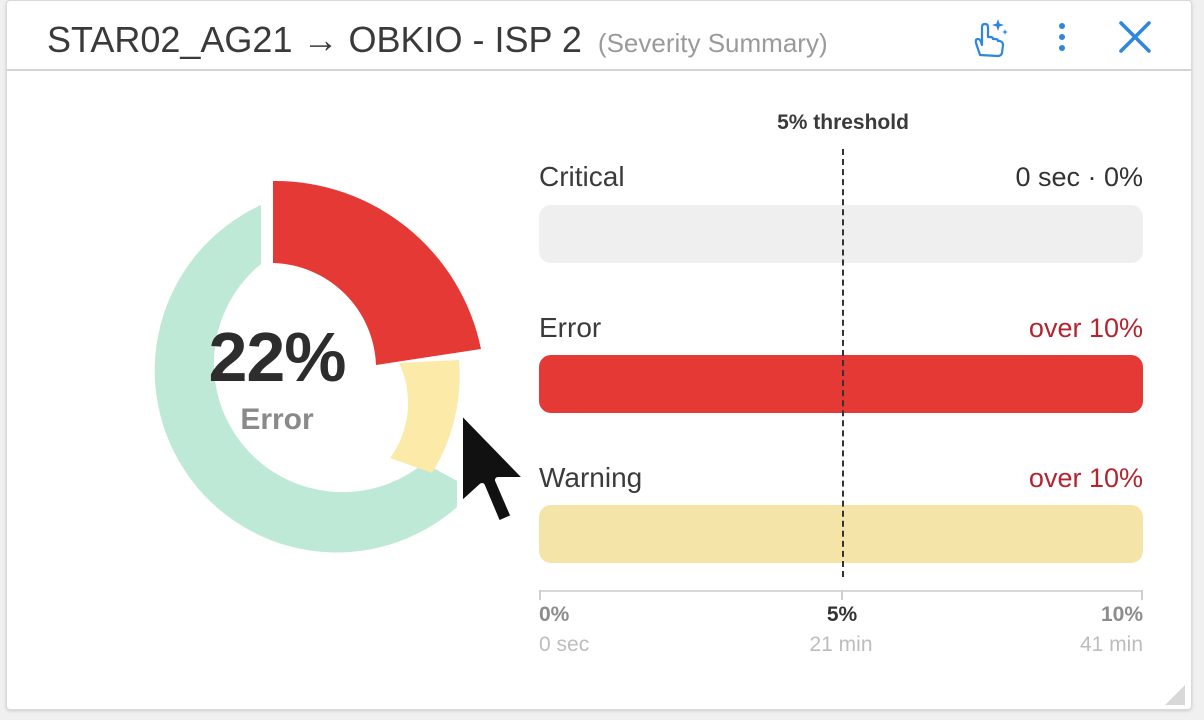  Describe the element at coordinates (842, 614) in the screenshot. I see `axis-label-5-pct: 5%` at that location.